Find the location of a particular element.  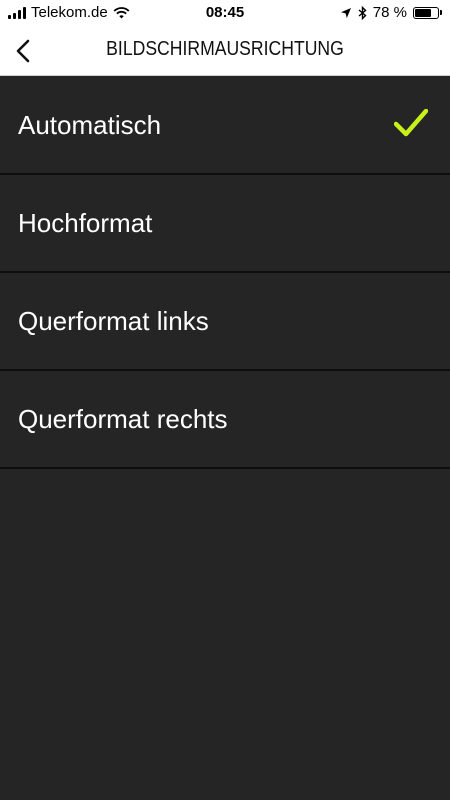

navigation-bar: BILDSCHIRMAUSRICHTUNG is located at coordinates (225, 51).